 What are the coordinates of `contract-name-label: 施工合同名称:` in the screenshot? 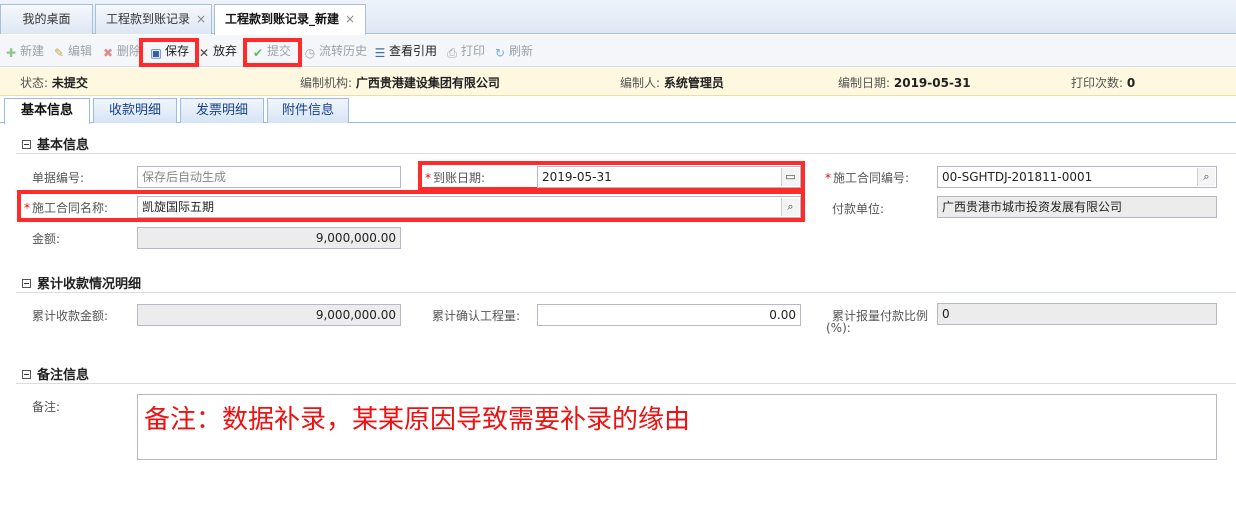 It's located at (70, 208).